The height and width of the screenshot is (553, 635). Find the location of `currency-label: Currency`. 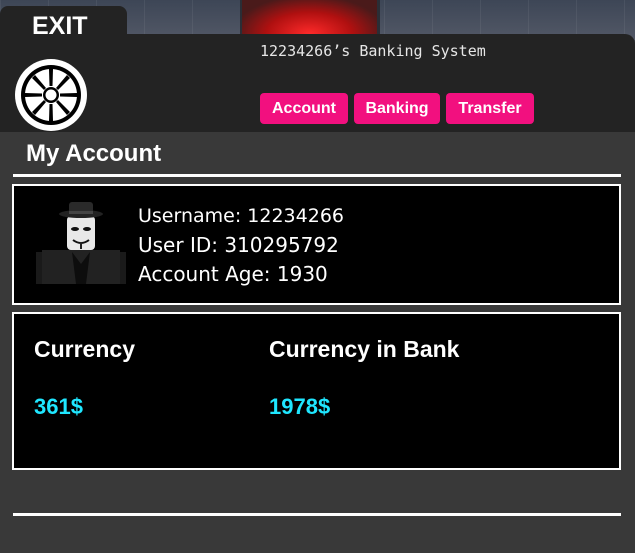

currency-label: Currency is located at coordinates (84, 349).